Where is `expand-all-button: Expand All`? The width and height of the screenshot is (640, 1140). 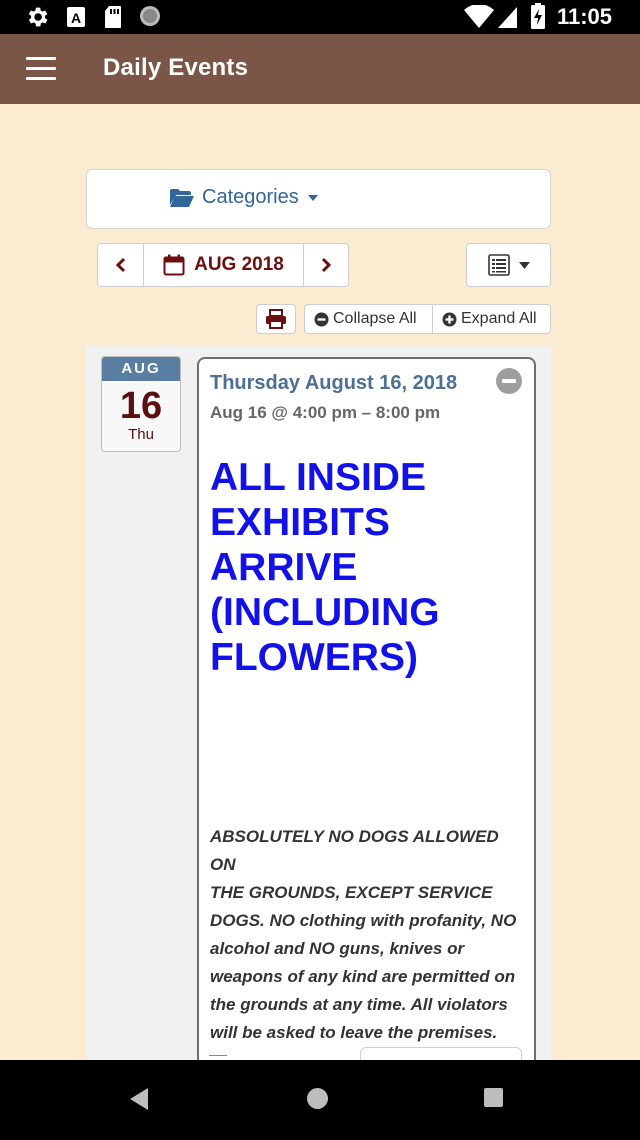 expand-all-button: Expand All is located at coordinates (492, 319).